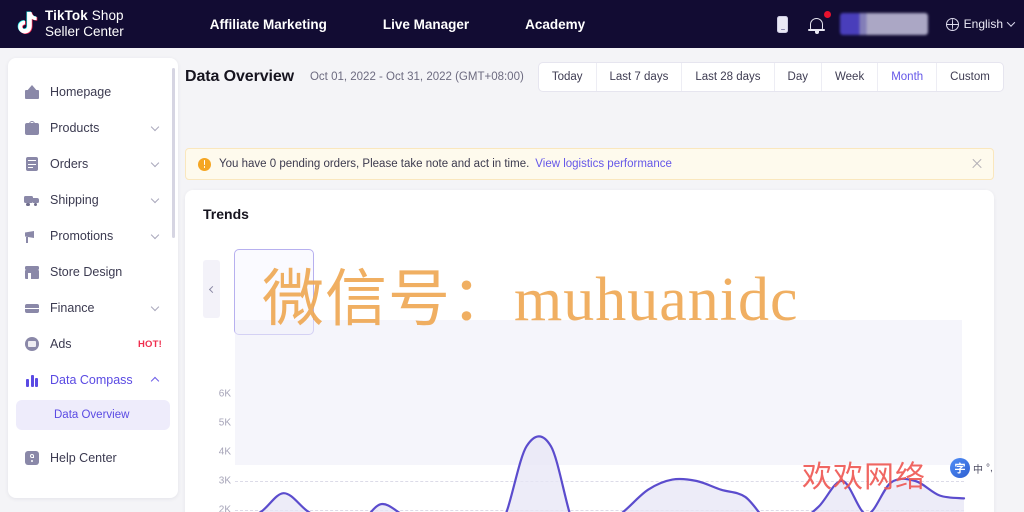  What do you see at coordinates (32, 128) in the screenshot?
I see `box-icon` at bounding box center [32, 128].